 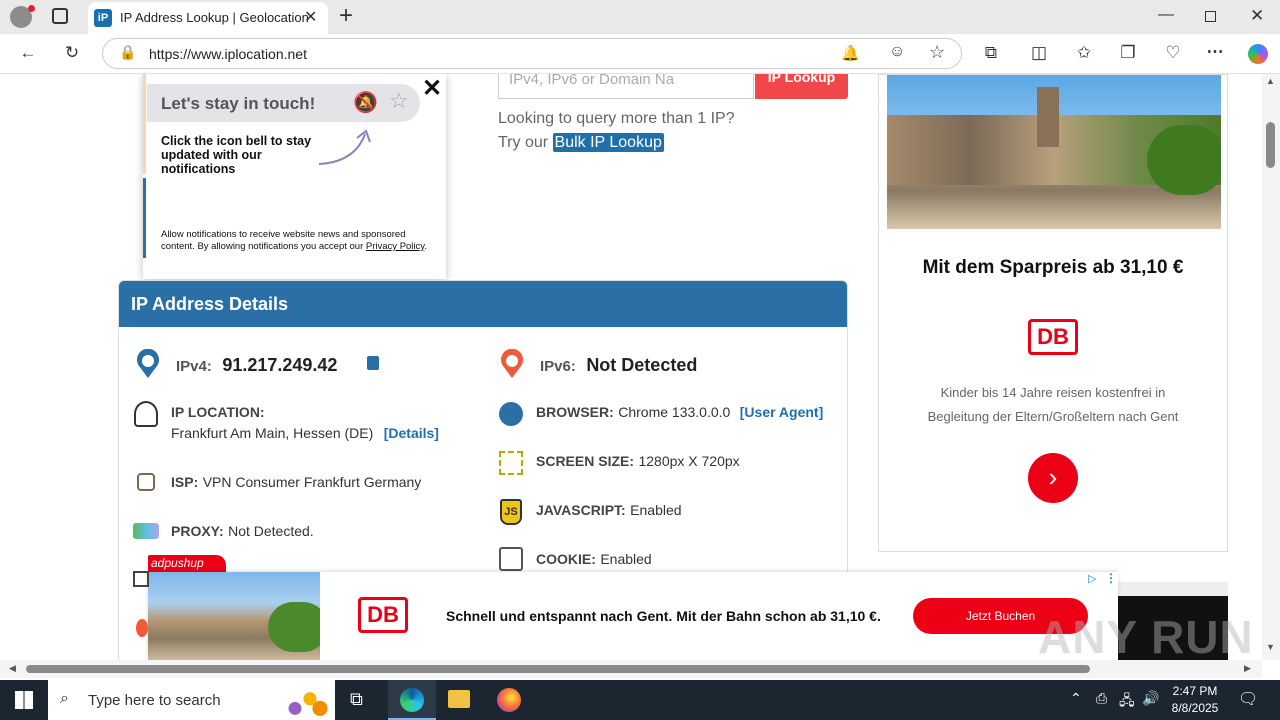 What do you see at coordinates (897, 52) in the screenshot?
I see `reading-mode-icon: ☺` at bounding box center [897, 52].